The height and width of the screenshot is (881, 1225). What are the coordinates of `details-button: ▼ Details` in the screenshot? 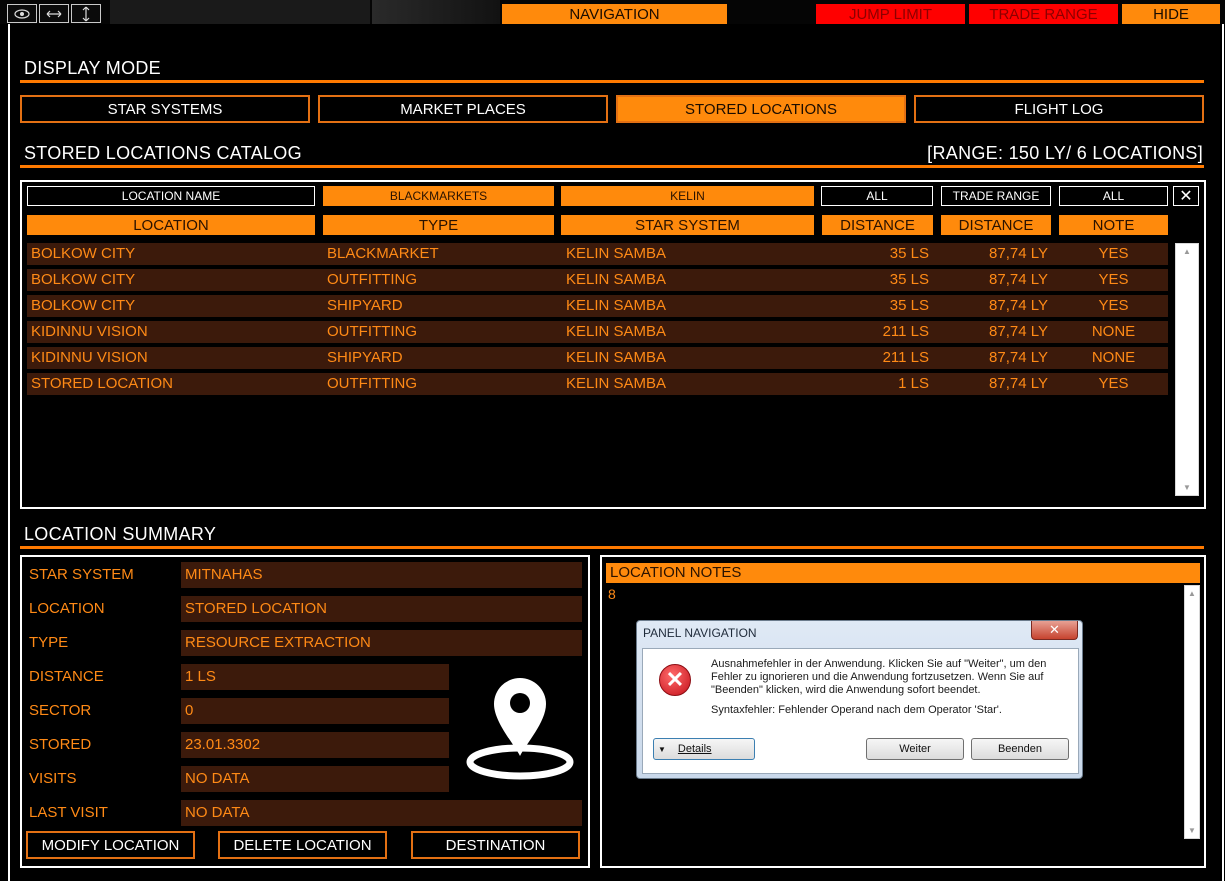 It's located at (704, 749).